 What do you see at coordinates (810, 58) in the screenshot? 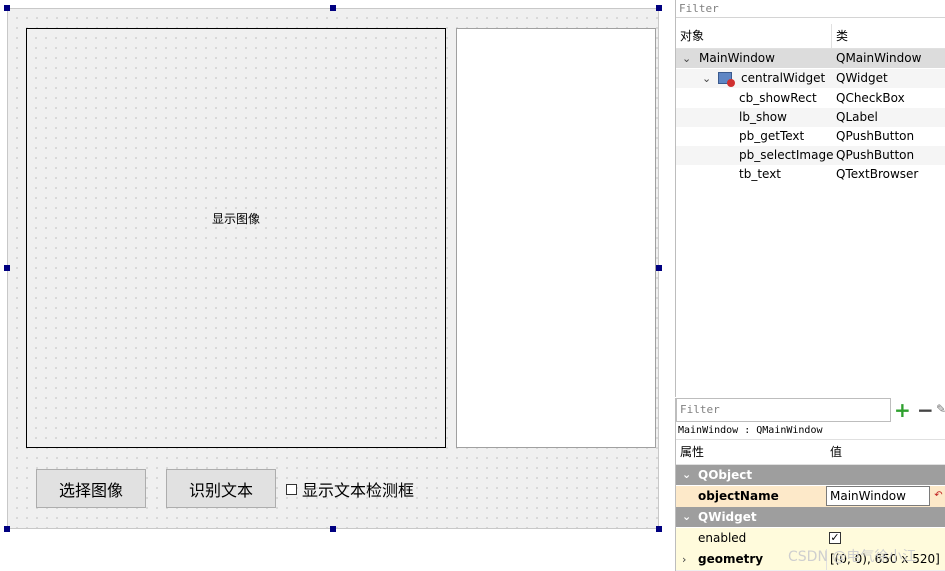
I see `tree-row-mainwindow: ⌄ MainWindow QMainWindow` at bounding box center [810, 58].